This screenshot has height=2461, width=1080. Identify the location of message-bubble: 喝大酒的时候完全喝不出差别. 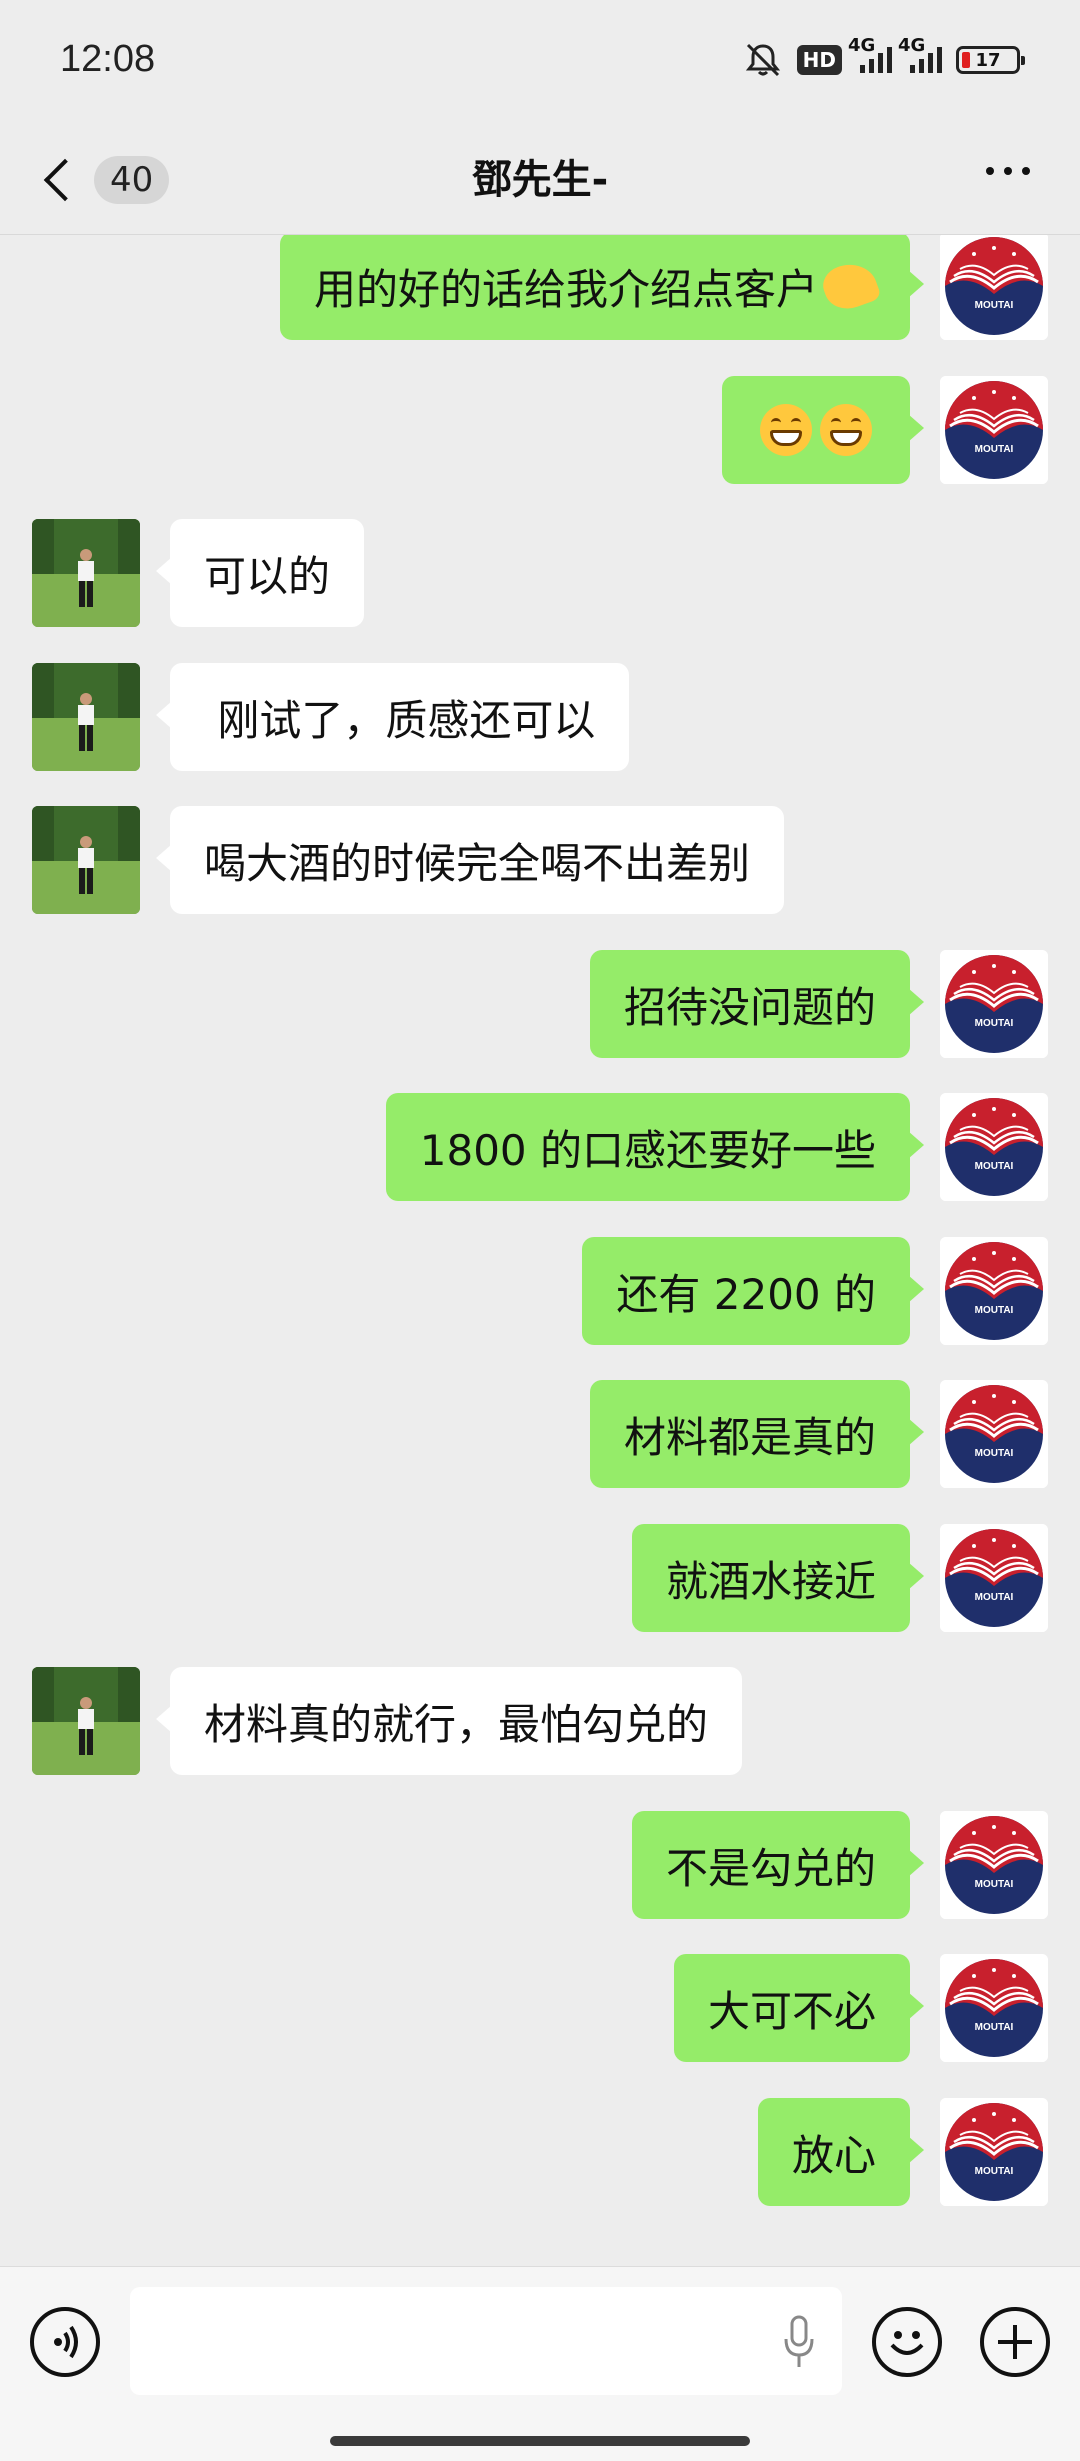
(470, 860).